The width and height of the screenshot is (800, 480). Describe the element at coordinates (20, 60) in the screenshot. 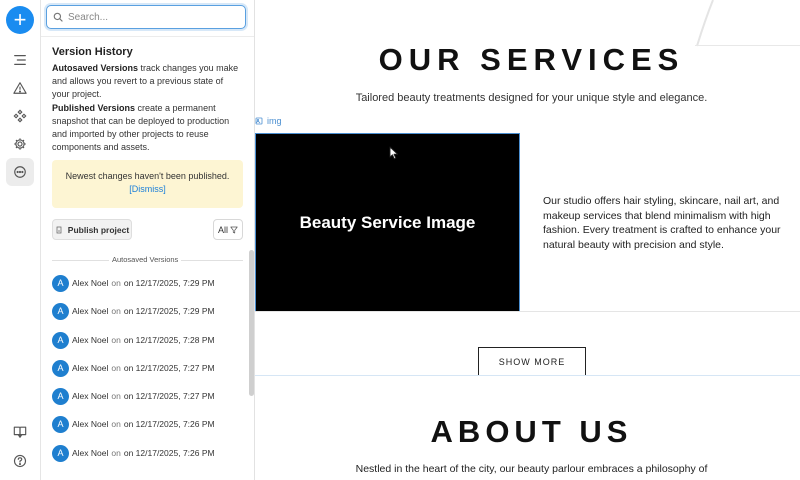

I see `layers-icon` at that location.